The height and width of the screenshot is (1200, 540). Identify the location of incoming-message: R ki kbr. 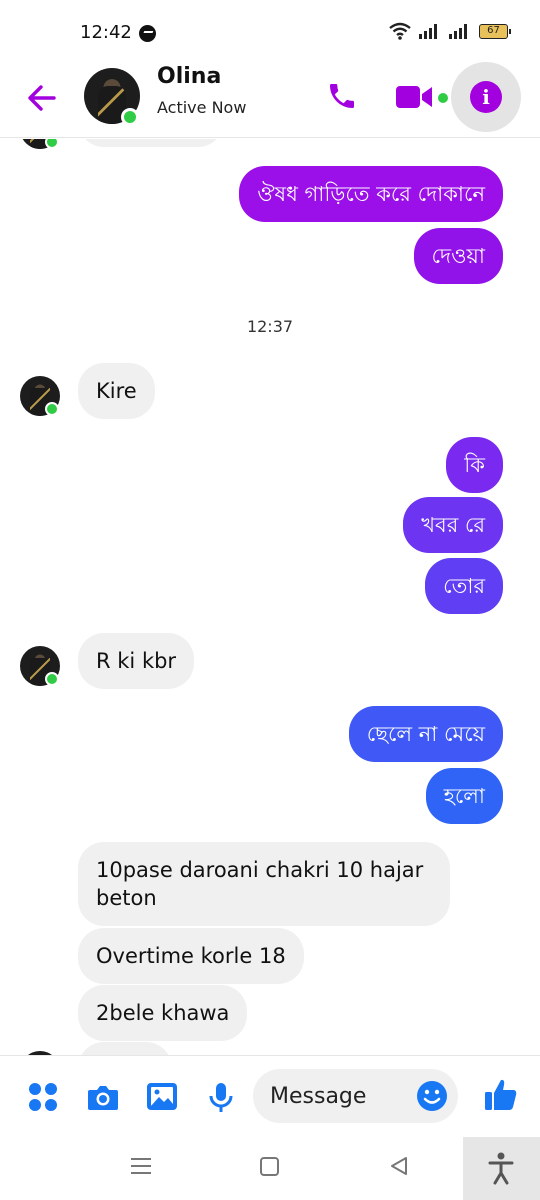
(136, 661).